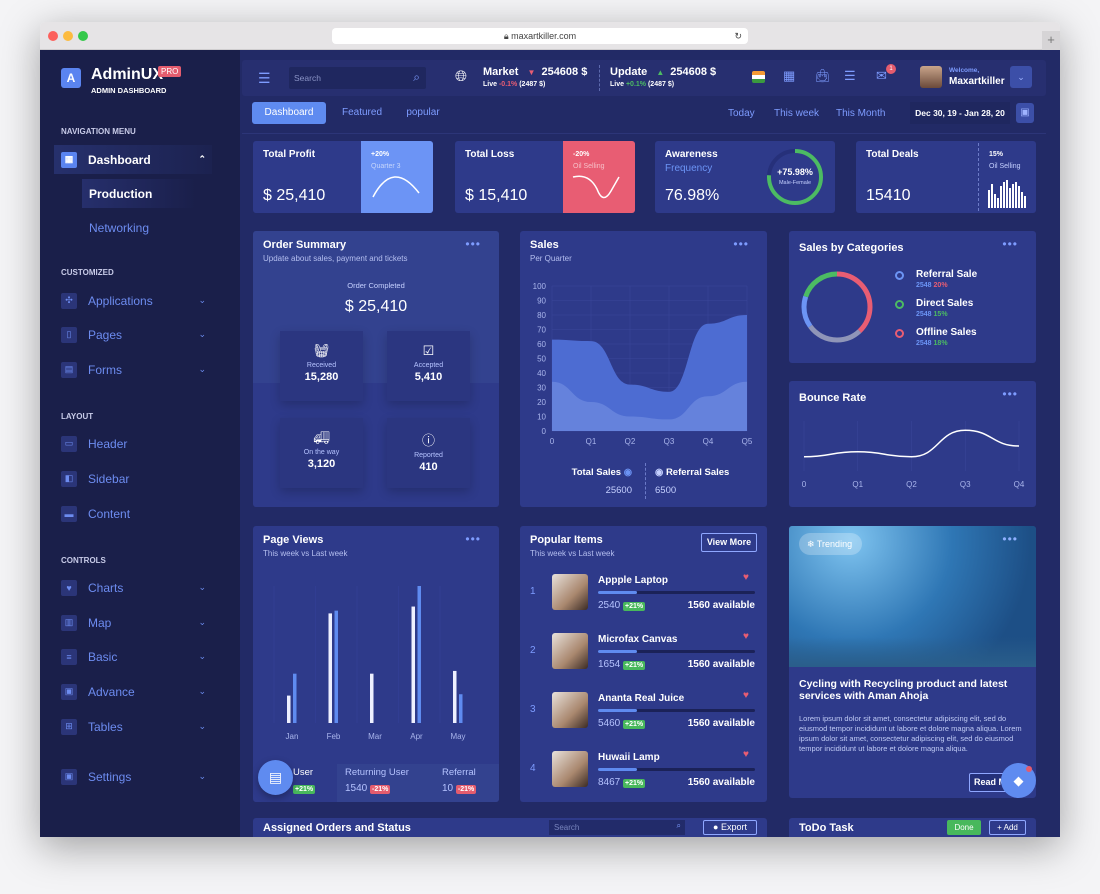  Describe the element at coordinates (663, 72) in the screenshot. I see `update-ticker: Update ▲ 254608 $` at that location.